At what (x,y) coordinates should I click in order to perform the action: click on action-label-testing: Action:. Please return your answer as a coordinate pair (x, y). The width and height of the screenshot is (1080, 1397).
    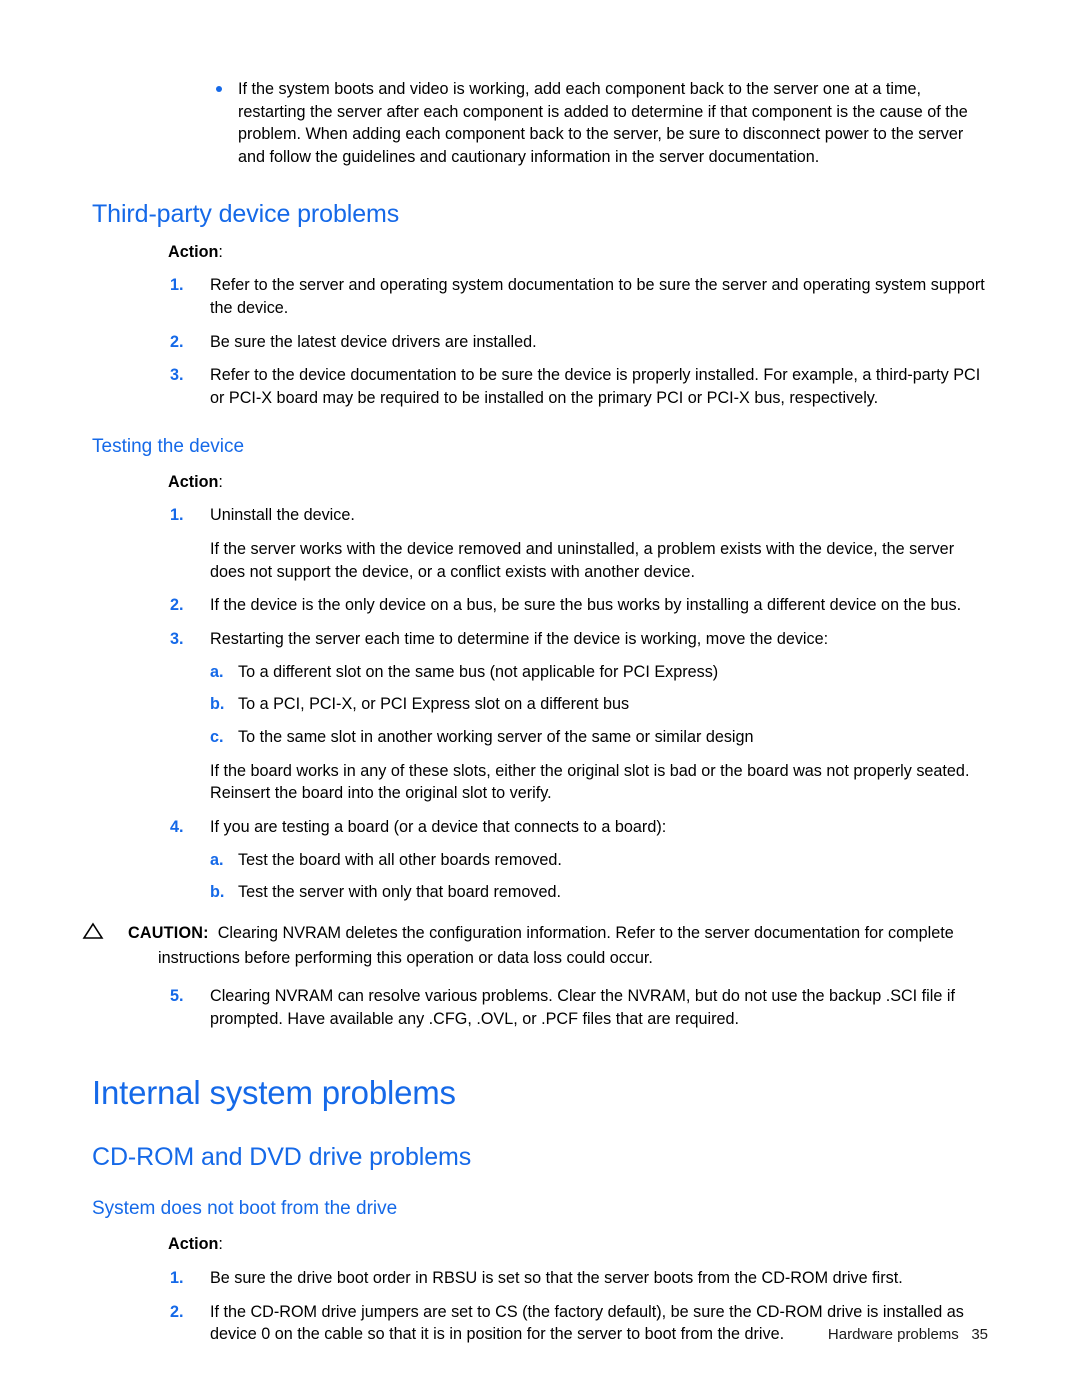
    Looking at the image, I should click on (540, 482).